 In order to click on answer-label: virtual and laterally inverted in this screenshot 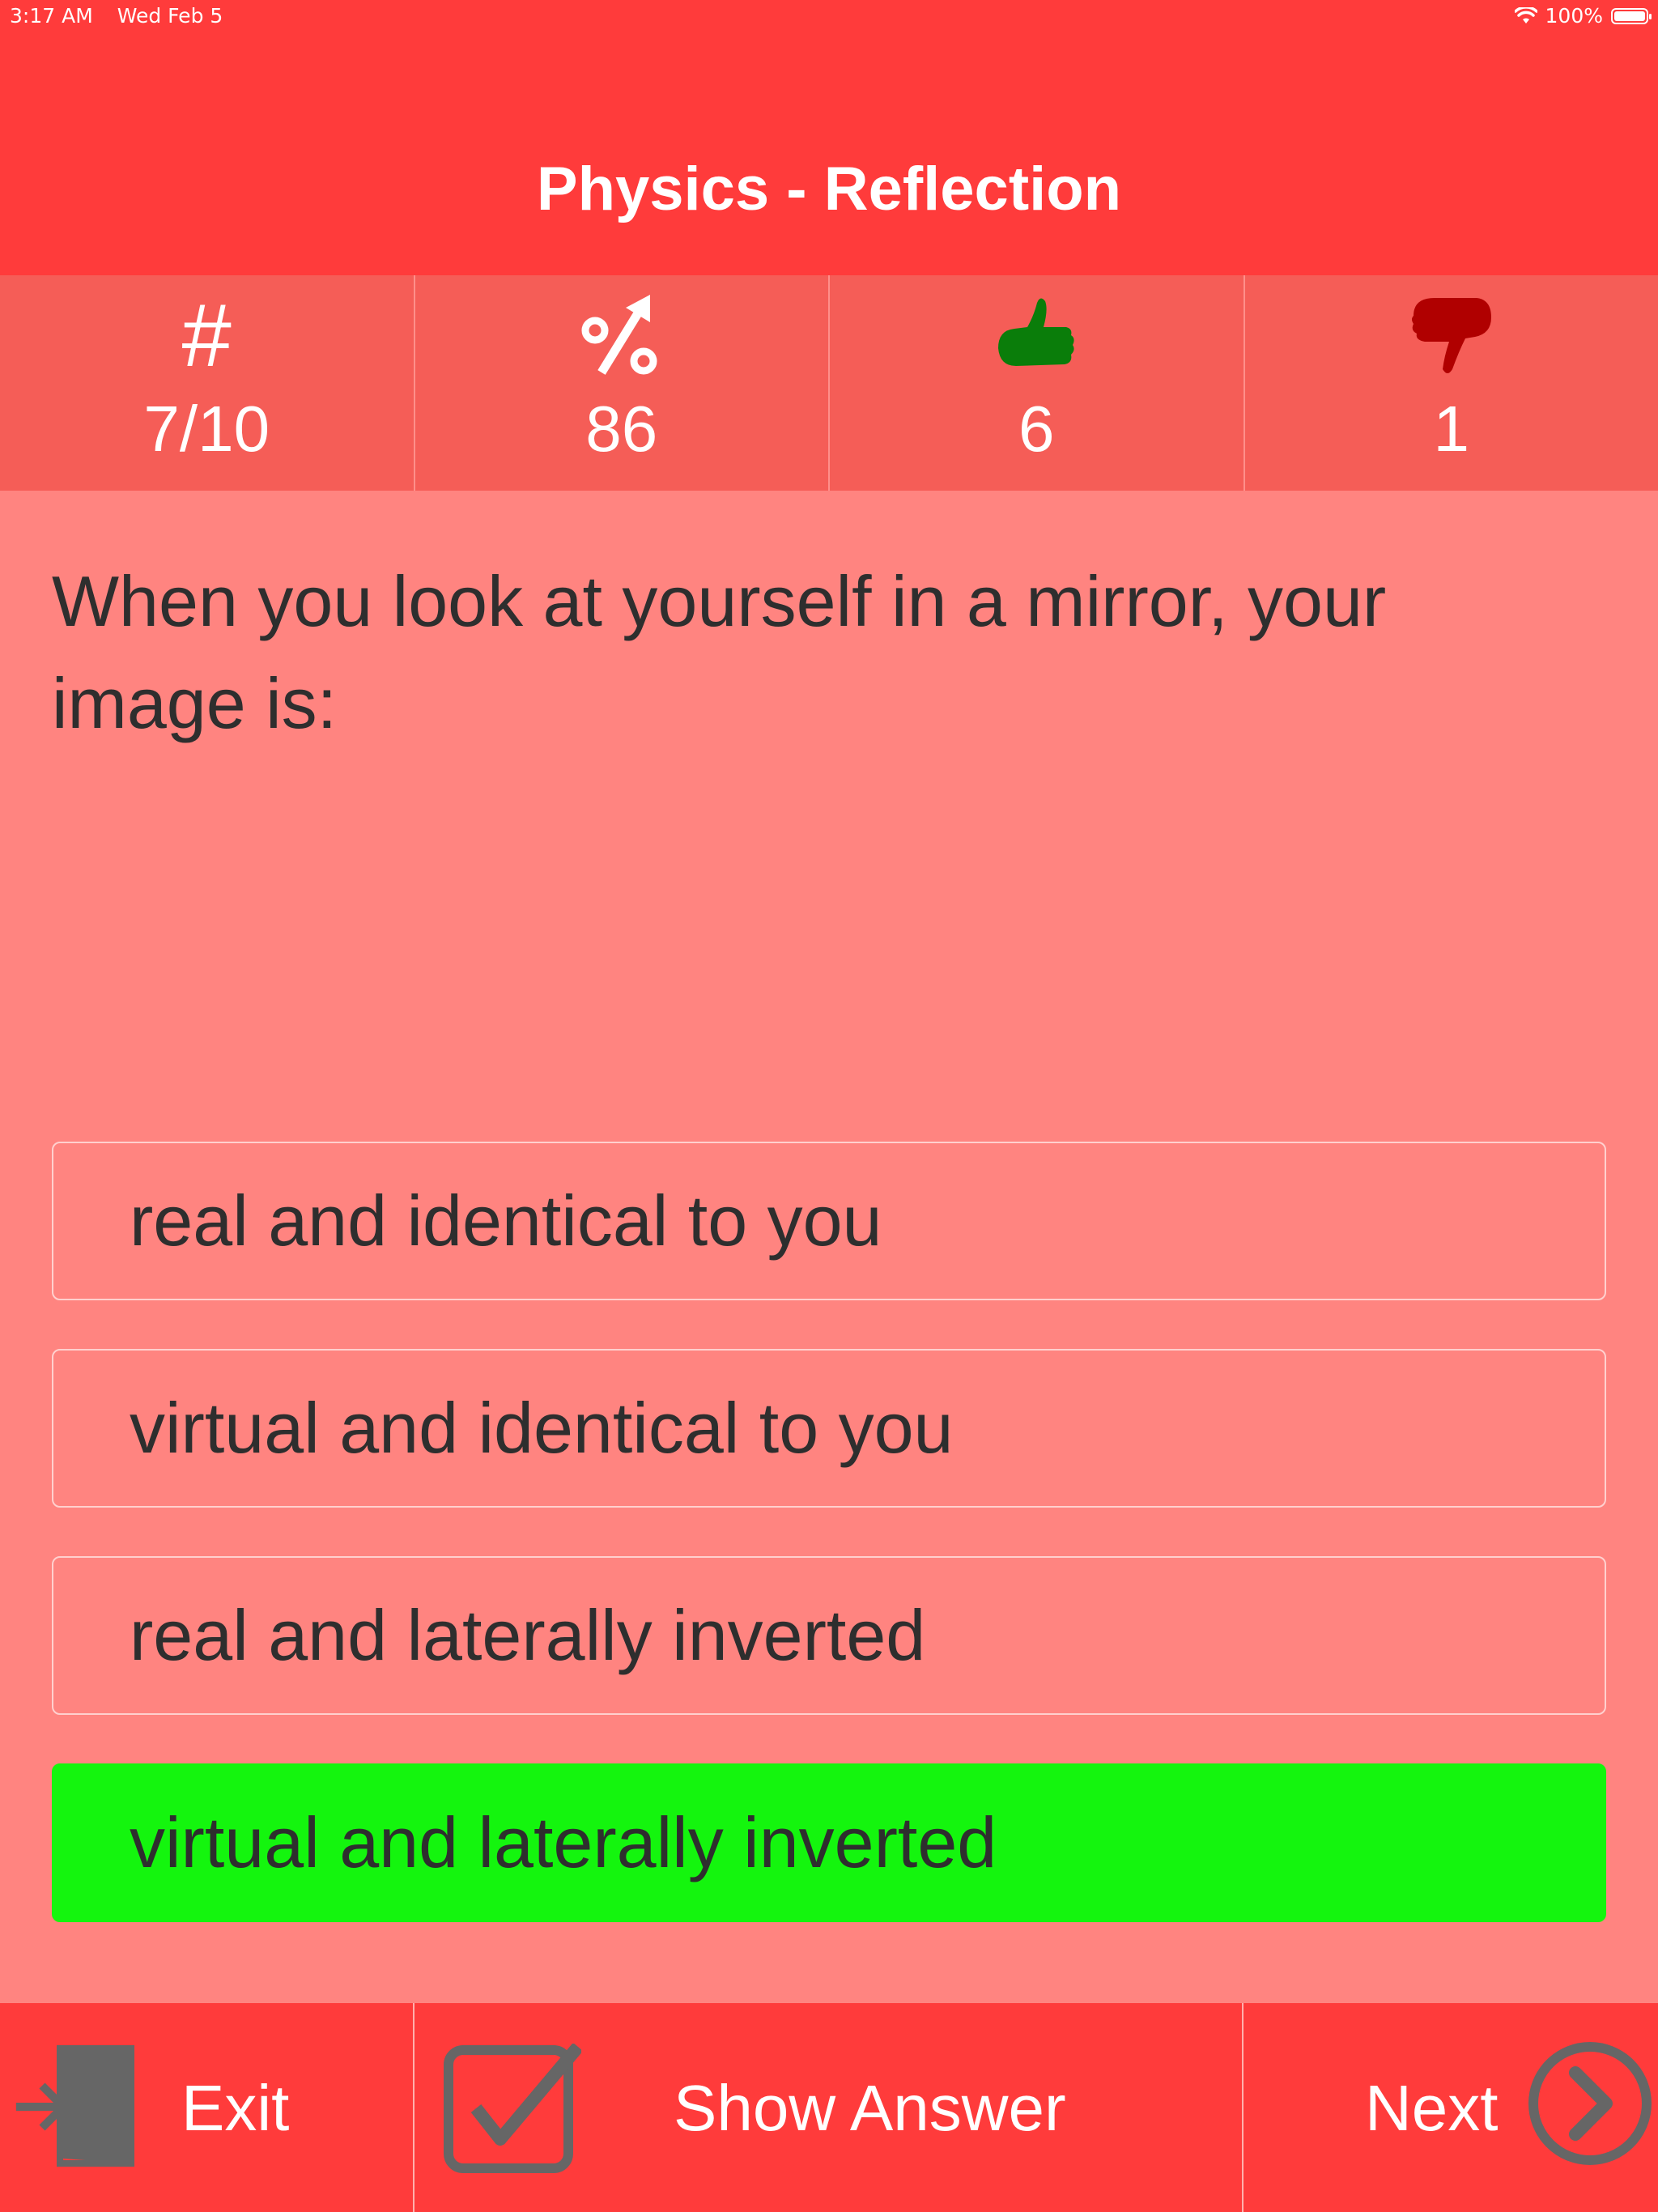, I will do `click(563, 1842)`.